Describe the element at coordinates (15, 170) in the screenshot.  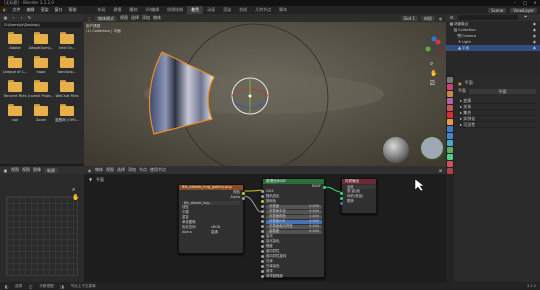
I see `image-menu-view: 视图` at that location.